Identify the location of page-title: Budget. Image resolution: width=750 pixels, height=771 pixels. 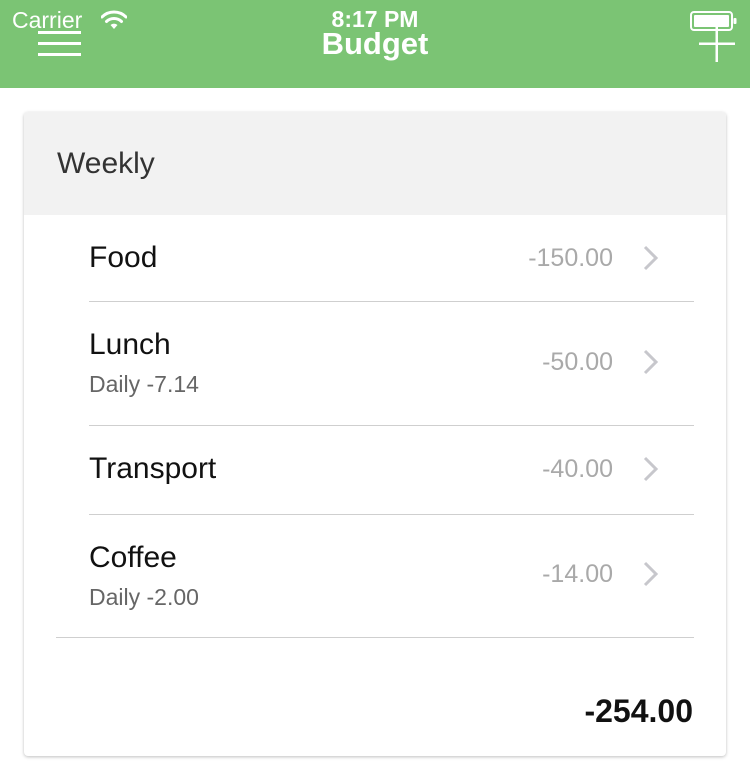
(375, 43).